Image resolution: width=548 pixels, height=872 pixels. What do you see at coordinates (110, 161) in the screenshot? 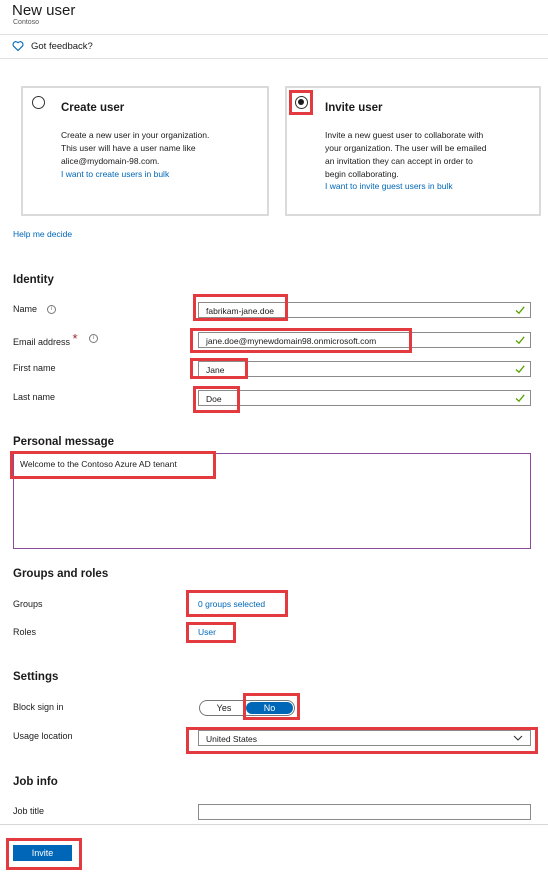
I see `create-user-desc-line: alice@mydomain-98.com.` at bounding box center [110, 161].